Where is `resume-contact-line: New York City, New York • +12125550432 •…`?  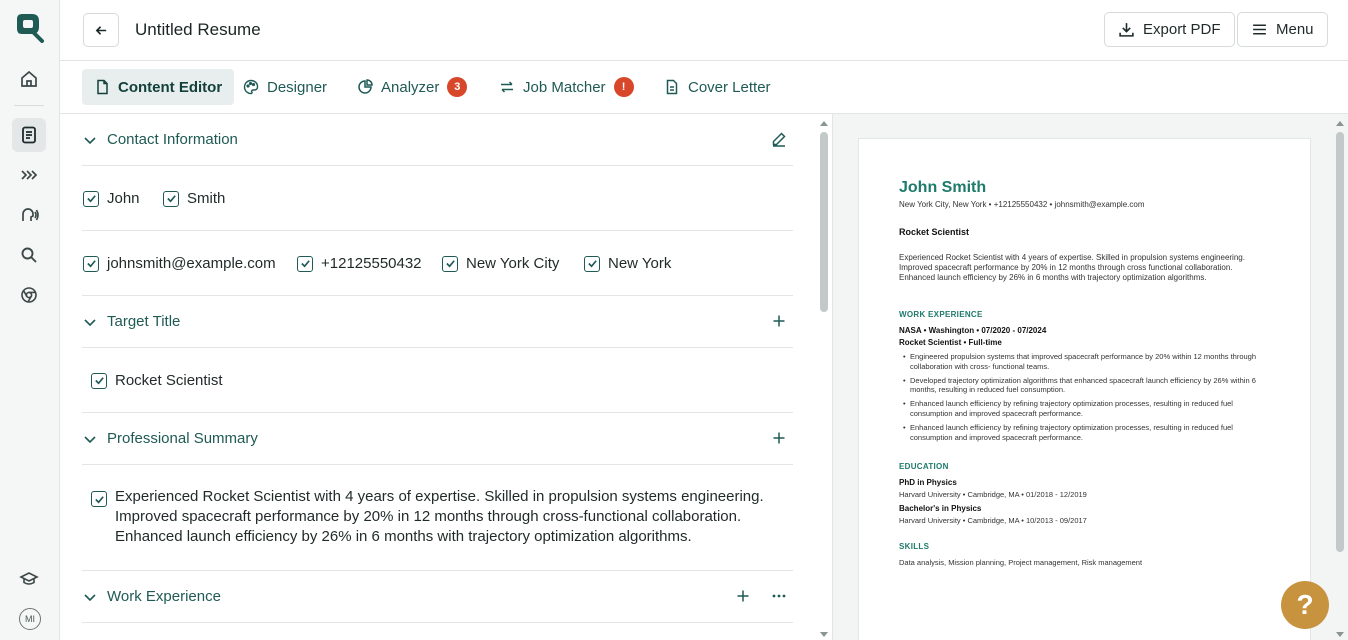
resume-contact-line: New York City, New York • +12125550432 •… is located at coordinates (1022, 204).